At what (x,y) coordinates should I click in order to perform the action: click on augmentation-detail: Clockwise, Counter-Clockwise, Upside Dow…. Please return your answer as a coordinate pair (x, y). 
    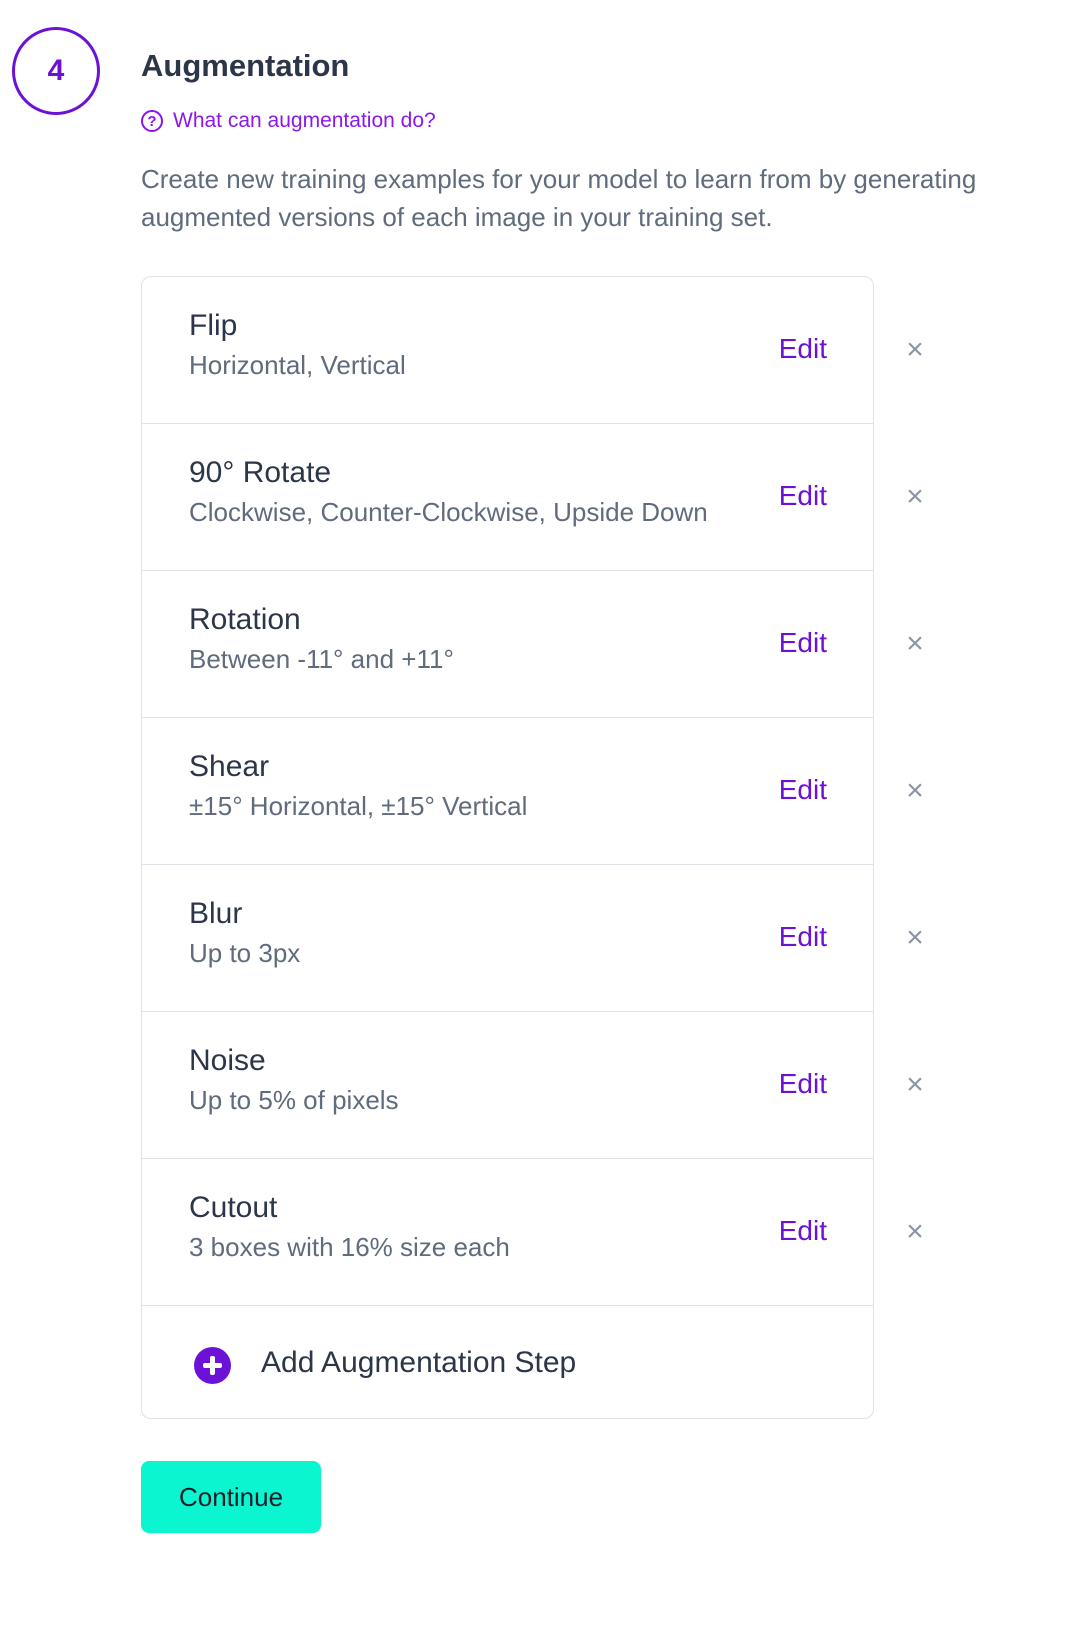
    Looking at the image, I should click on (448, 512).